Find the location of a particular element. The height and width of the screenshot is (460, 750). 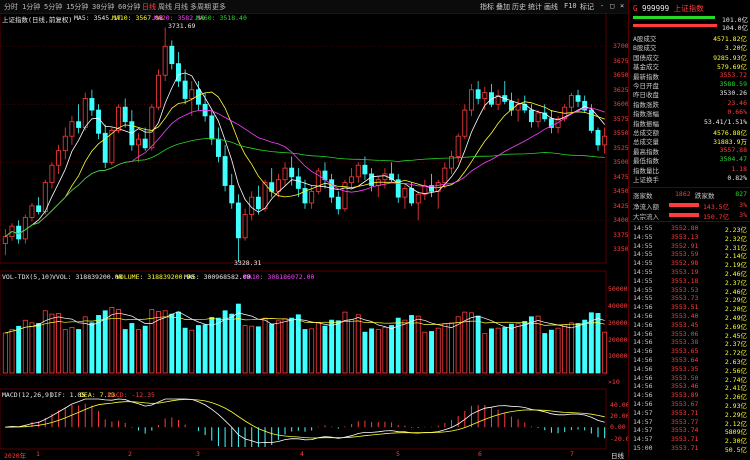

block-inflow-bar is located at coordinates (684, 215).